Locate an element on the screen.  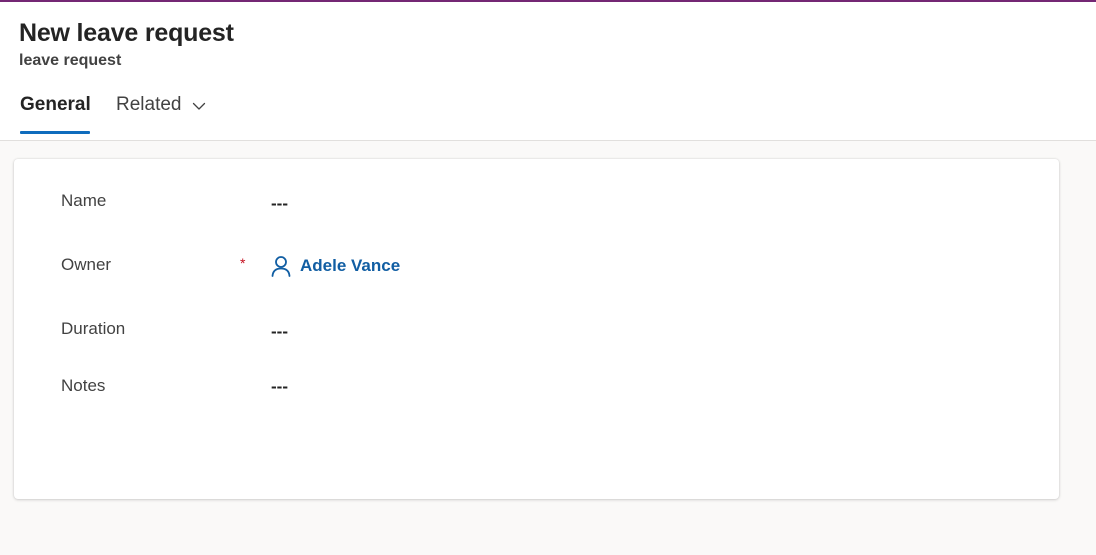
owner-name: Adele Vance is located at coordinates (350, 265).